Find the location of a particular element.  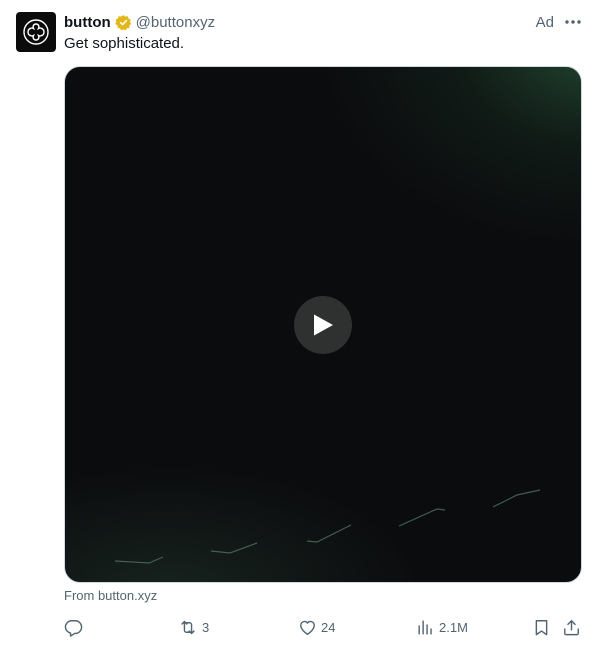

bookmark-button is located at coordinates (541, 627).